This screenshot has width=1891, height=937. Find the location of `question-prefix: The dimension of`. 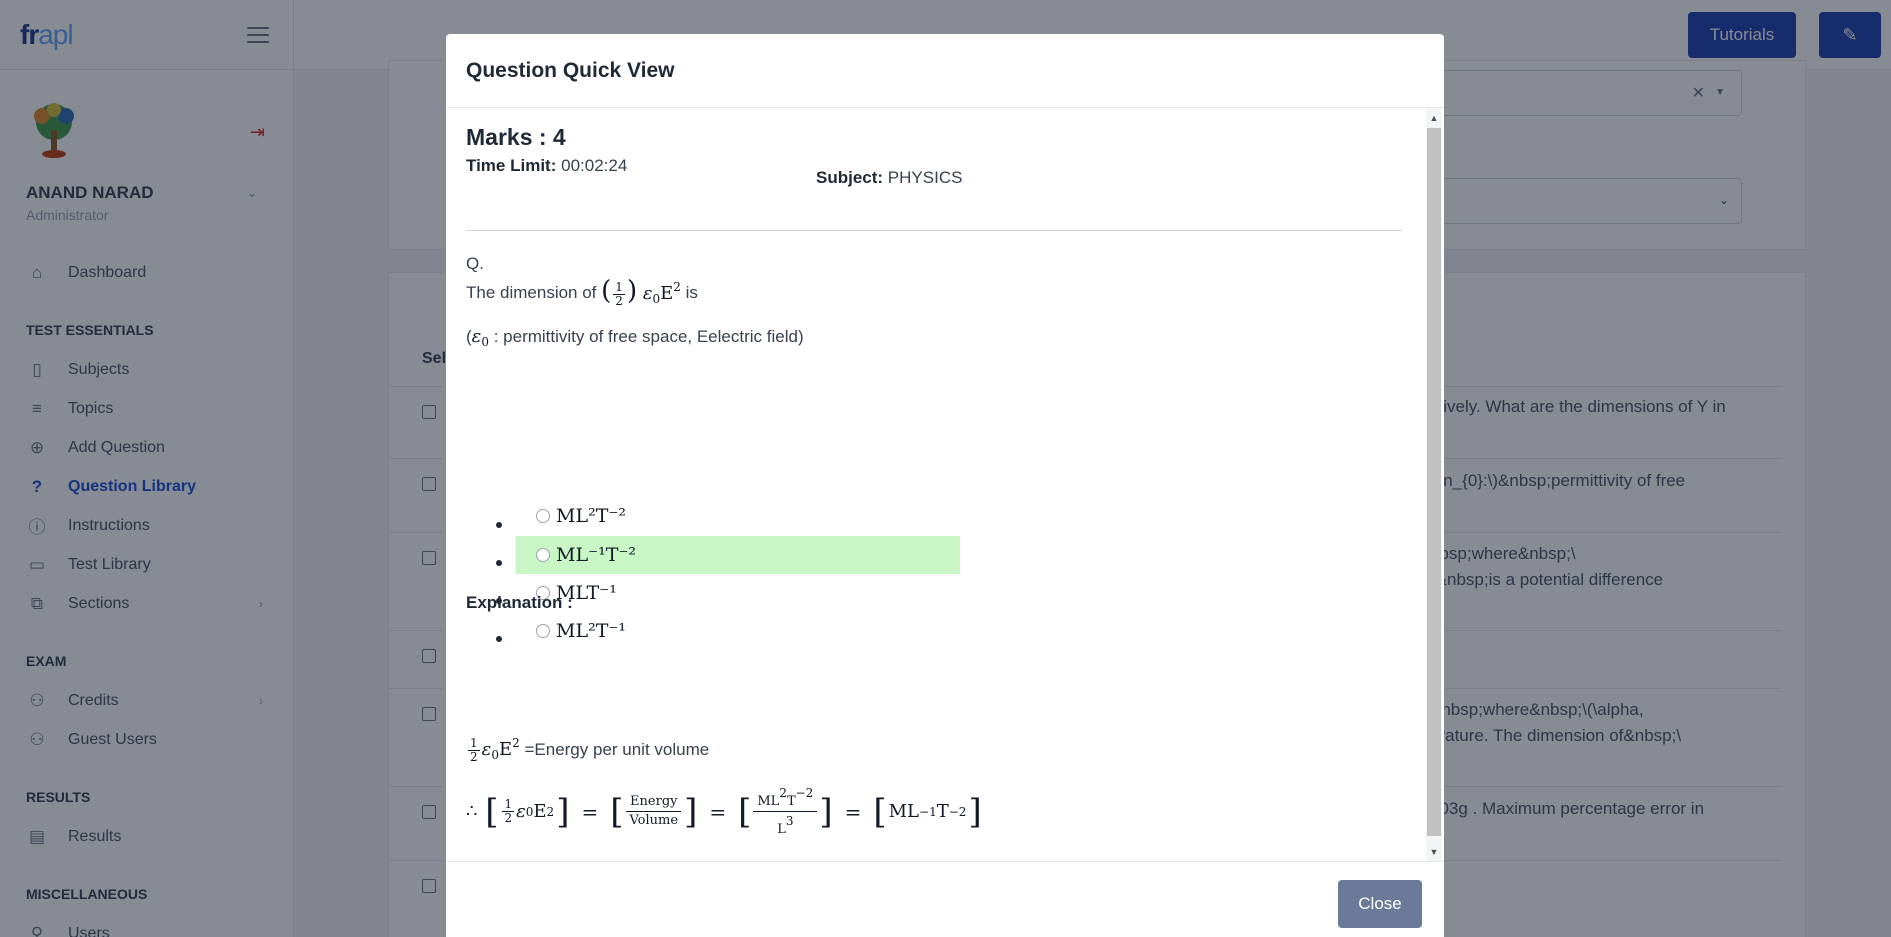

question-prefix: The dimension of is located at coordinates (531, 292).